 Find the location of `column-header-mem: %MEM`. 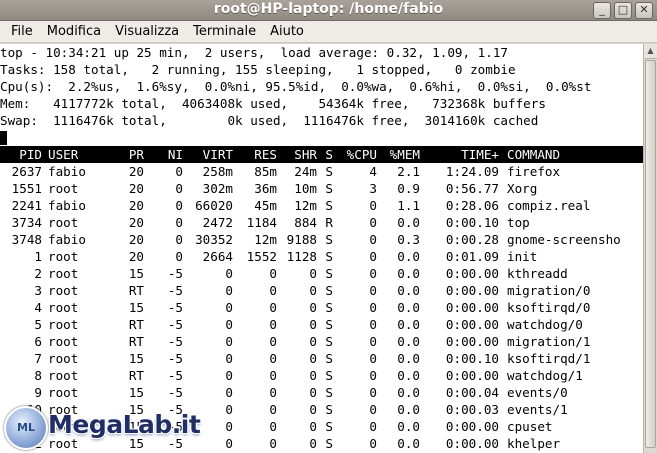

column-header-mem: %MEM is located at coordinates (404, 154).